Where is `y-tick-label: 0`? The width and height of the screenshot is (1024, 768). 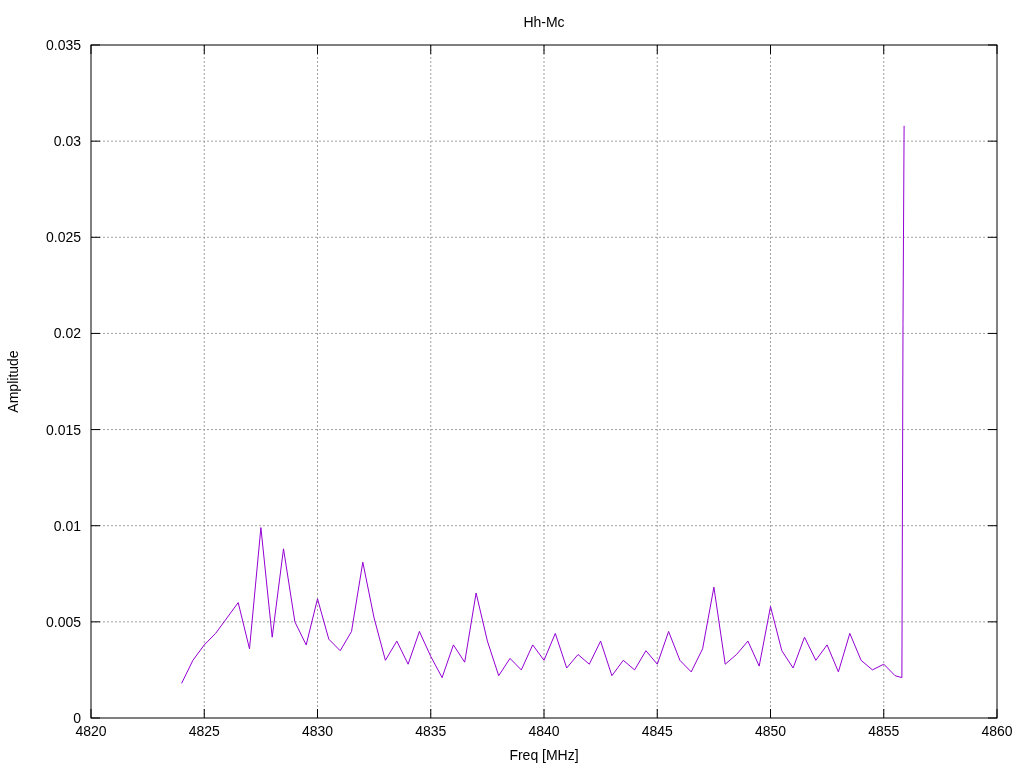
y-tick-label: 0 is located at coordinates (77, 718).